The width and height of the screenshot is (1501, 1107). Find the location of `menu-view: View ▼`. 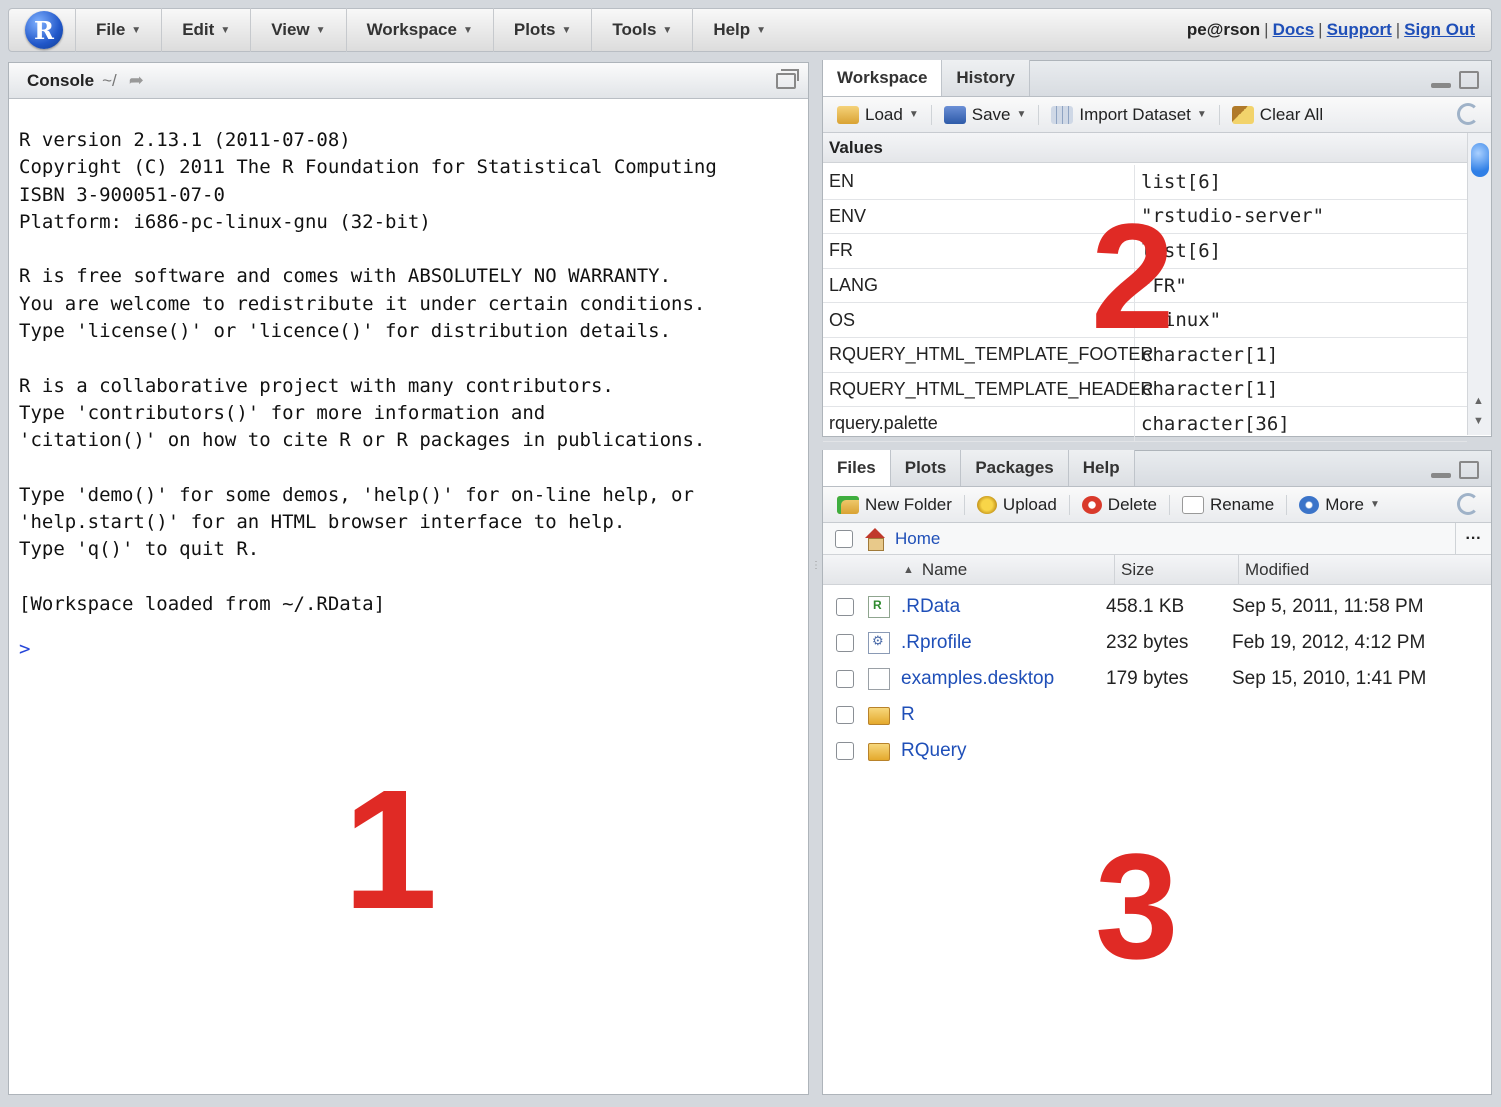

menu-view: View ▼ is located at coordinates (297, 30).